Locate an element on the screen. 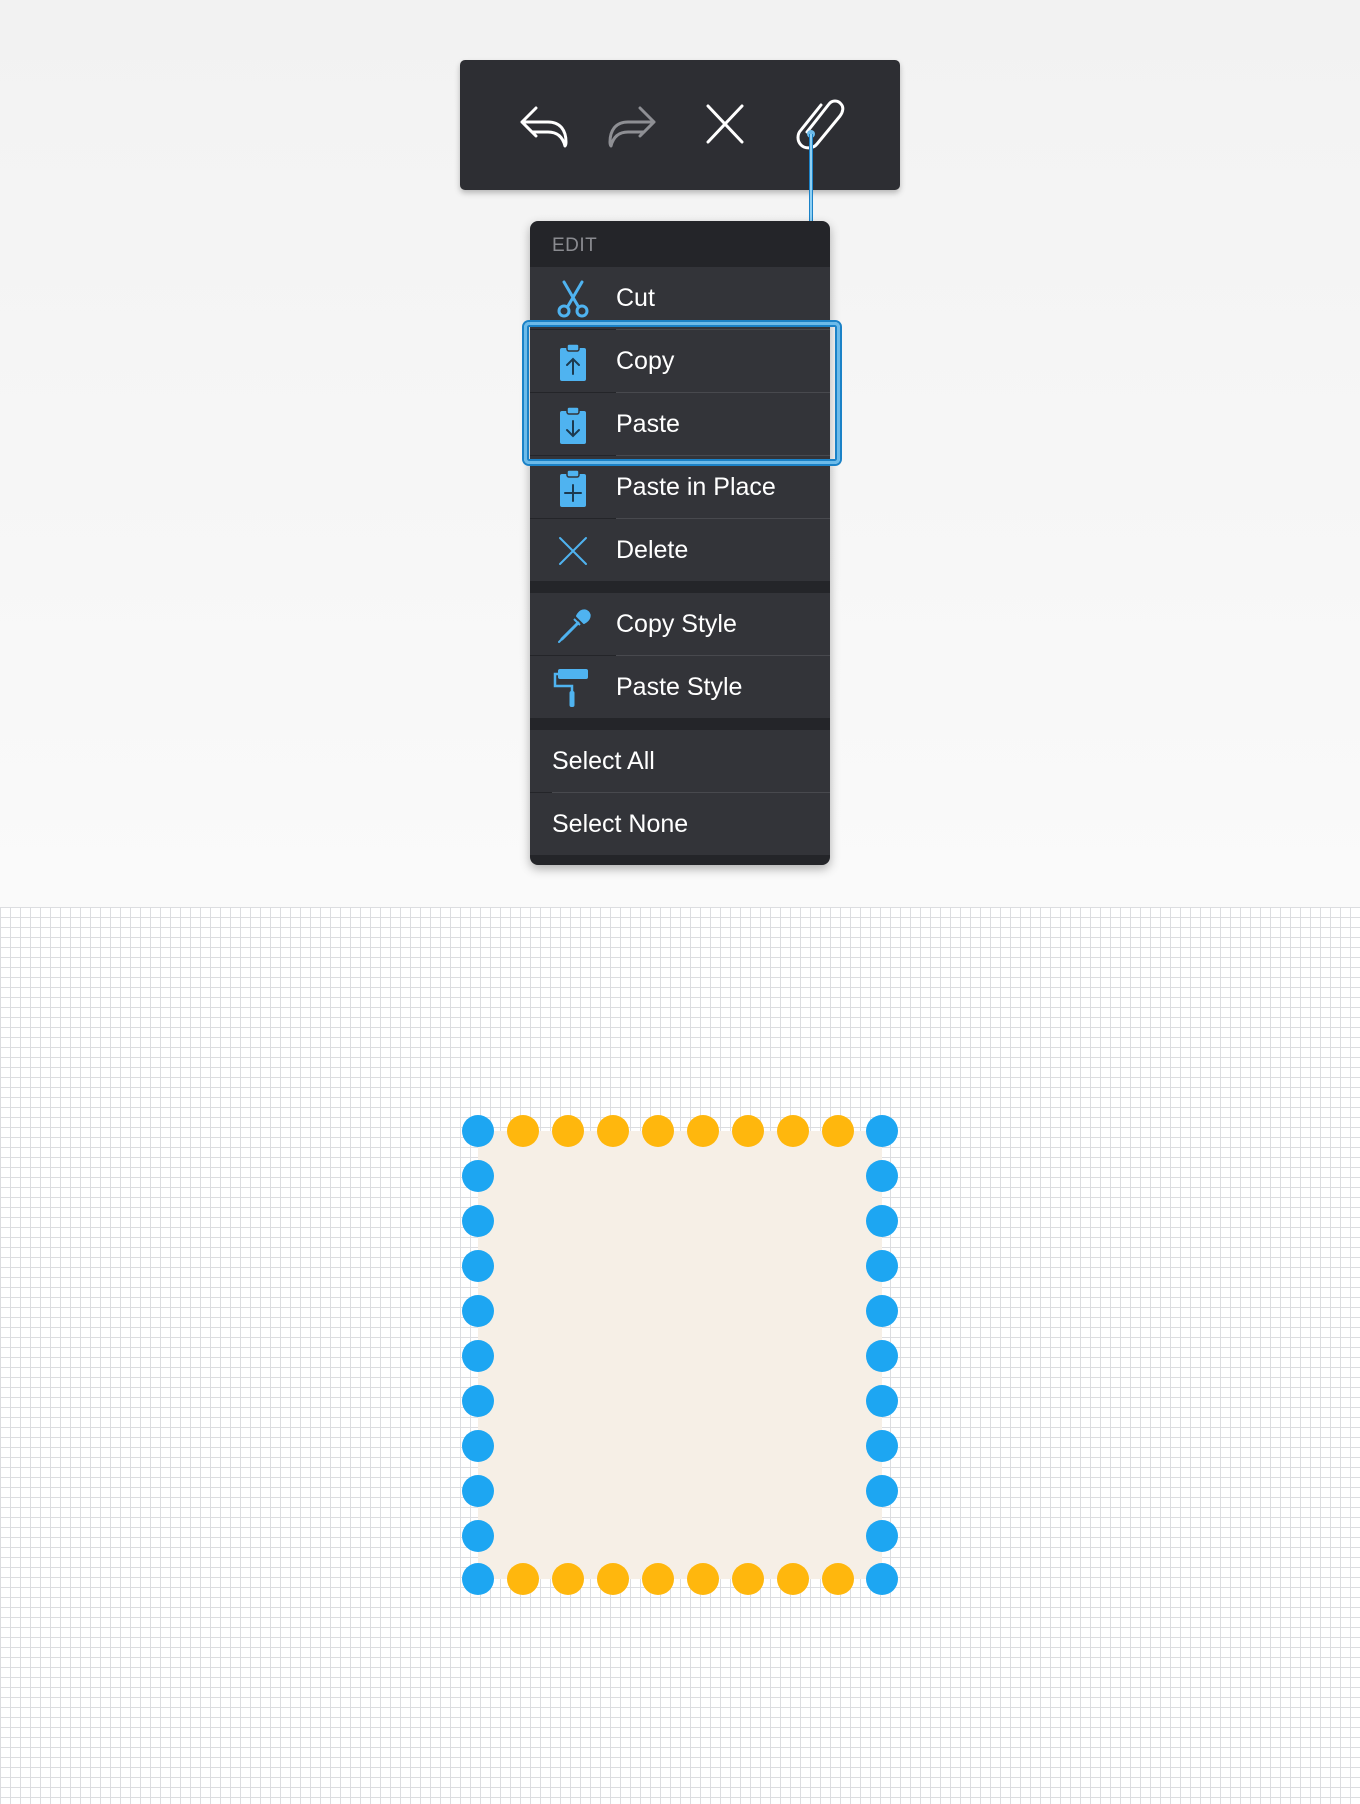 The width and height of the screenshot is (1360, 1804). menu-item-select-none: Select None is located at coordinates (680, 824).